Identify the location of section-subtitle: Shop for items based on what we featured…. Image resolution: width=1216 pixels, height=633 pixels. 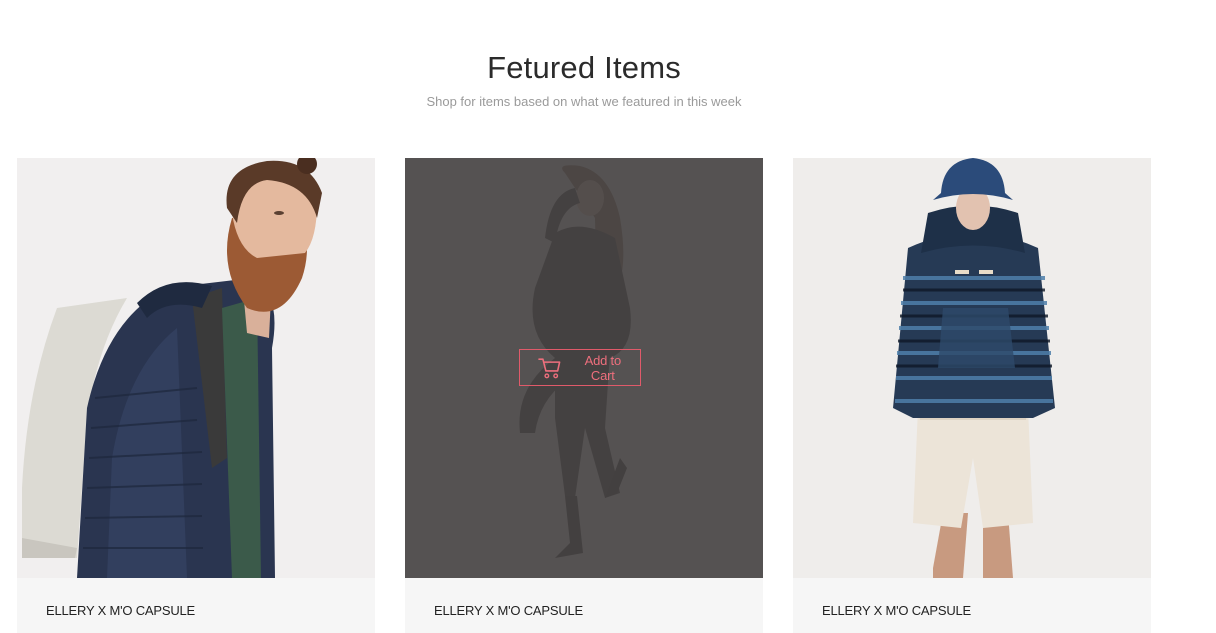
(584, 101).